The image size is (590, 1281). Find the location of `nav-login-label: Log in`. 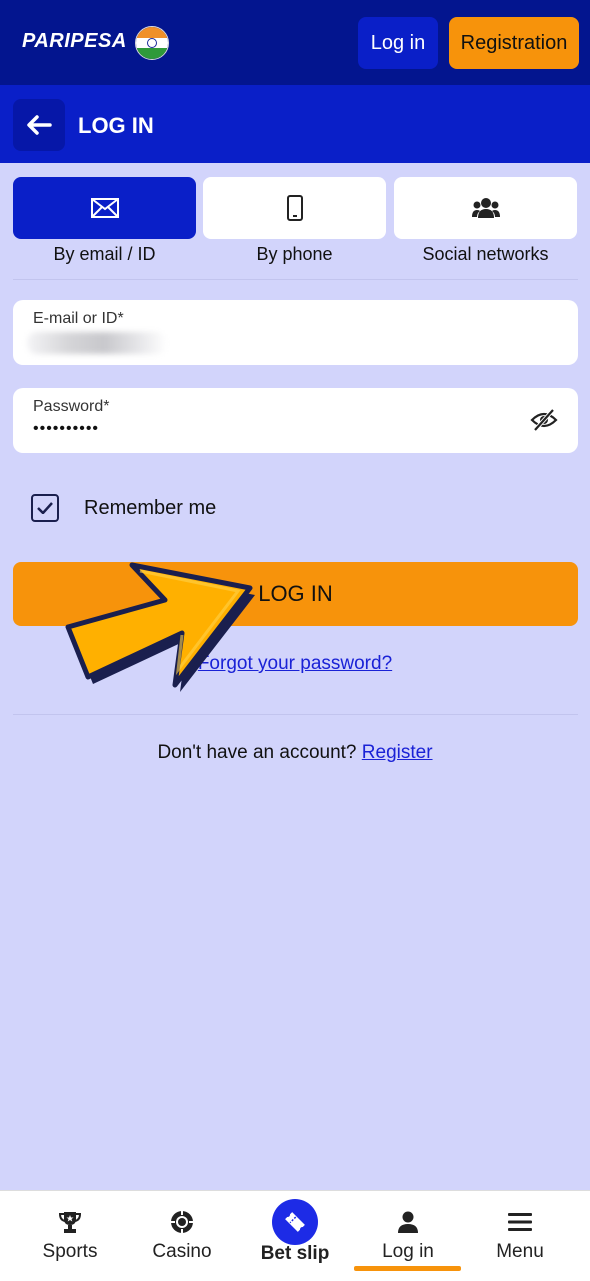

nav-login-label: Log in is located at coordinates (408, 1251).